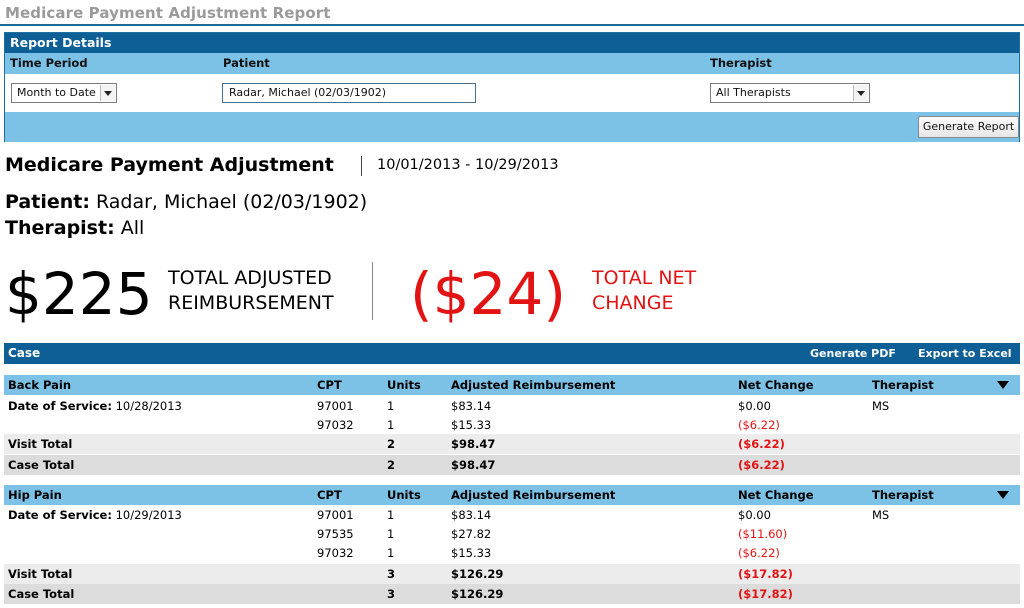 The width and height of the screenshot is (1024, 608). What do you see at coordinates (361, 166) in the screenshot?
I see `summary-title-separator` at bounding box center [361, 166].